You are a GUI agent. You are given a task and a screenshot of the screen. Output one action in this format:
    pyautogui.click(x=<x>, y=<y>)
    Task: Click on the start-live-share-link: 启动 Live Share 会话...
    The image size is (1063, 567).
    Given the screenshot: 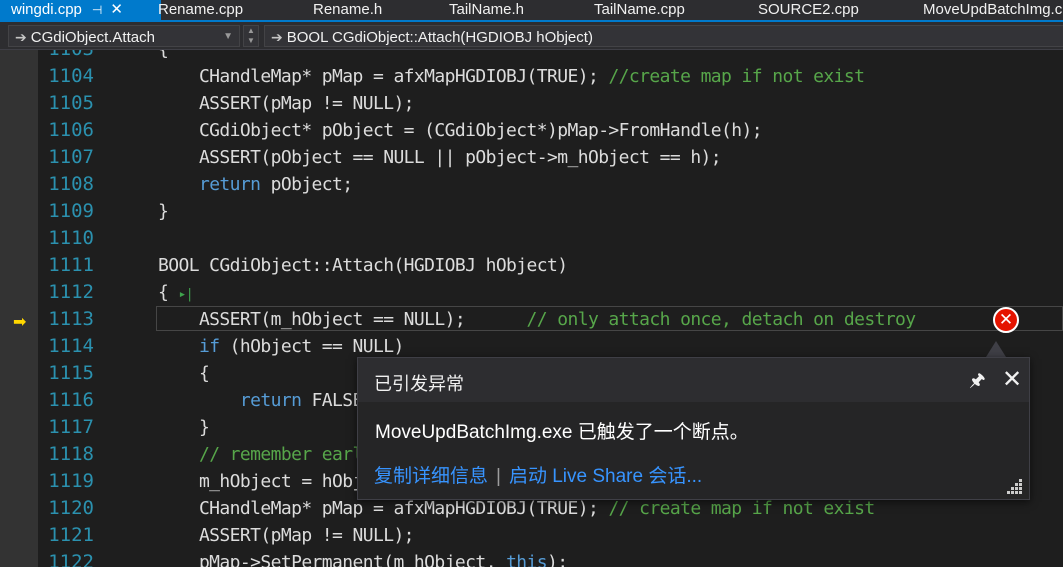 What is the action you would take?
    pyautogui.click(x=605, y=476)
    